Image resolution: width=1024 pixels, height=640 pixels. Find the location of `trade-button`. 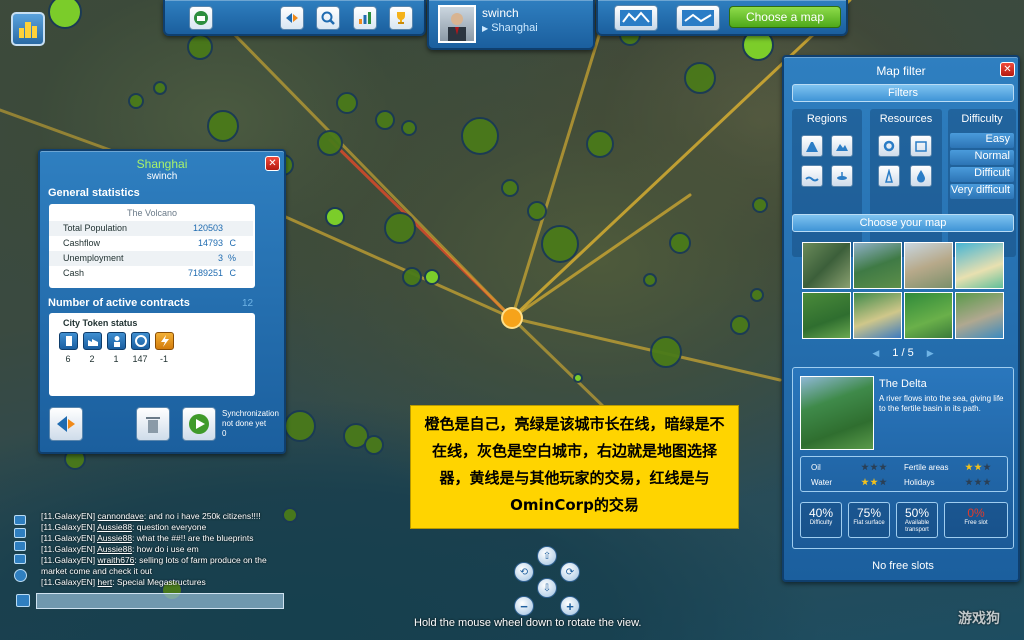

trade-button is located at coordinates (292, 18).